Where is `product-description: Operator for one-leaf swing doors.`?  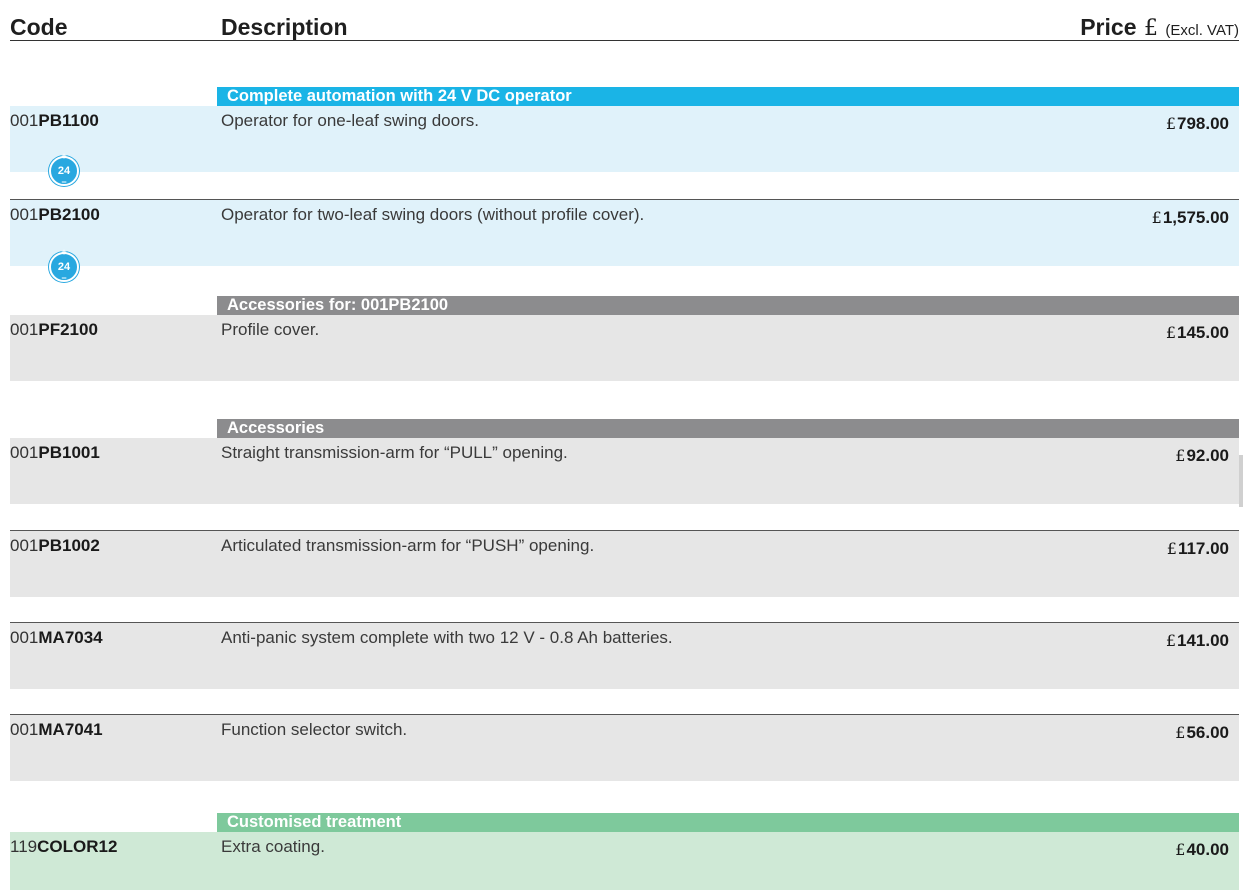 product-description: Operator for one-leaf swing doors. is located at coordinates (350, 120).